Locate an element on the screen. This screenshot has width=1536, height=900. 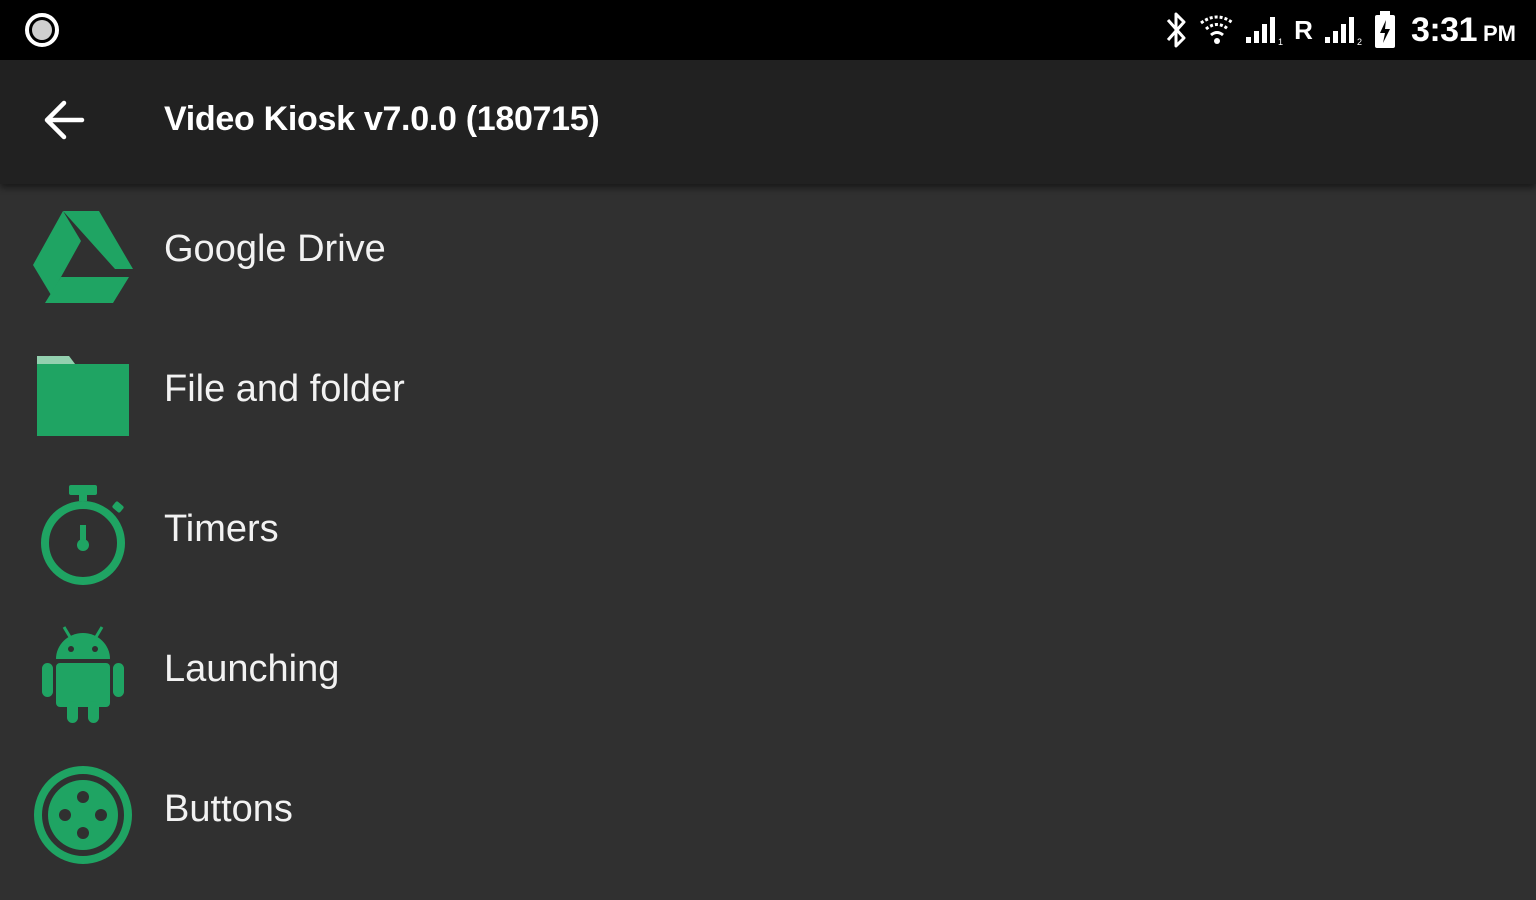
menu-item-label: File and folder is located at coordinates (284, 389).